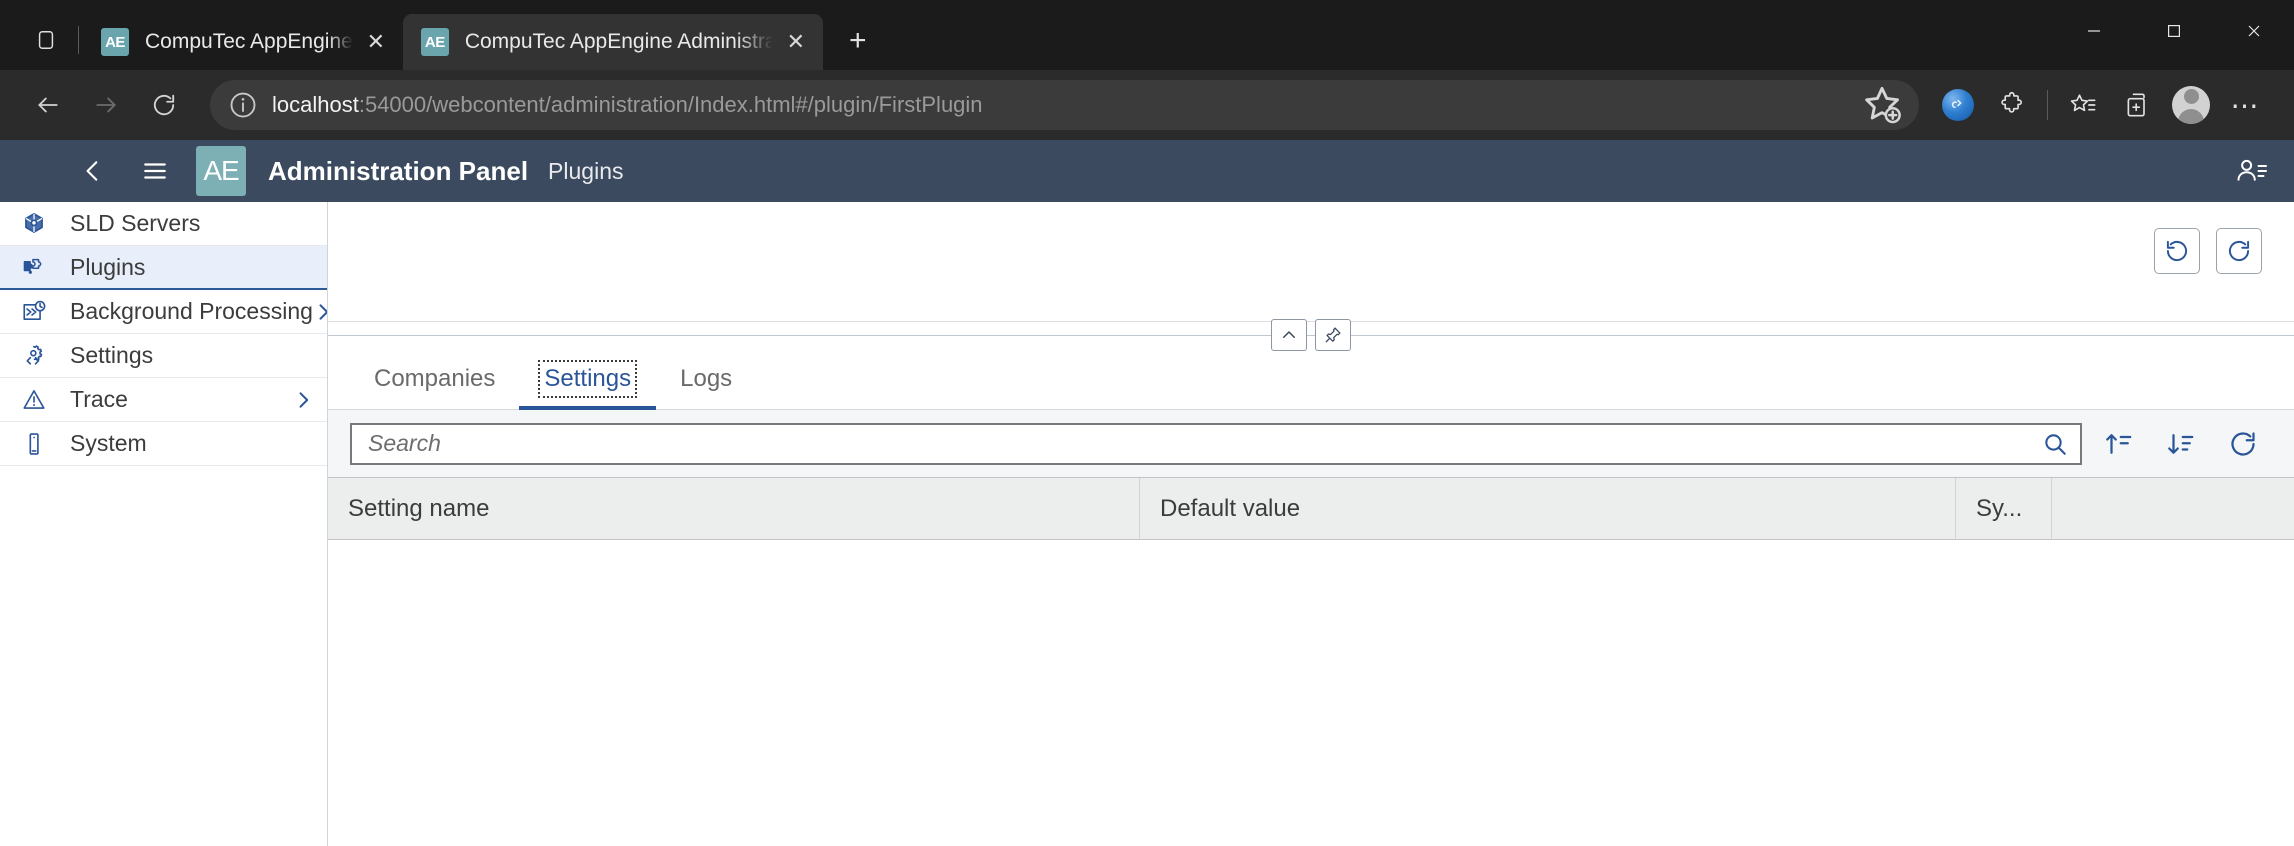  I want to click on tab-label: Companies, so click(435, 378).